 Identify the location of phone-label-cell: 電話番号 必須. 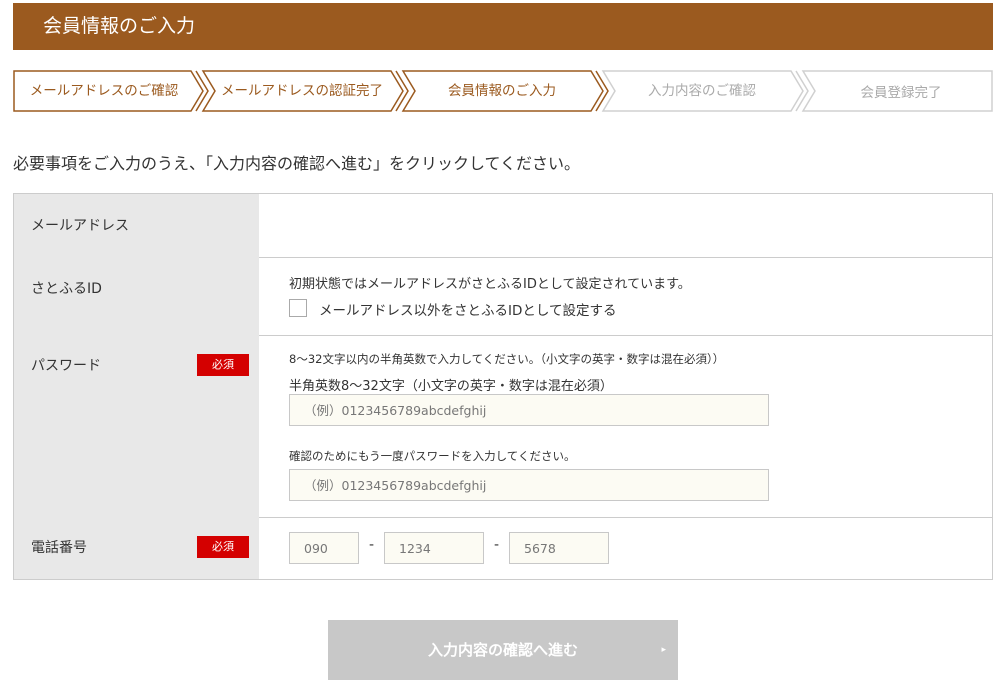
(136, 548).